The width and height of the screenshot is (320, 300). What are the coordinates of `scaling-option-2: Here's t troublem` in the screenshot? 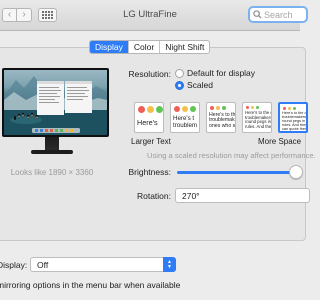 It's located at (185, 117).